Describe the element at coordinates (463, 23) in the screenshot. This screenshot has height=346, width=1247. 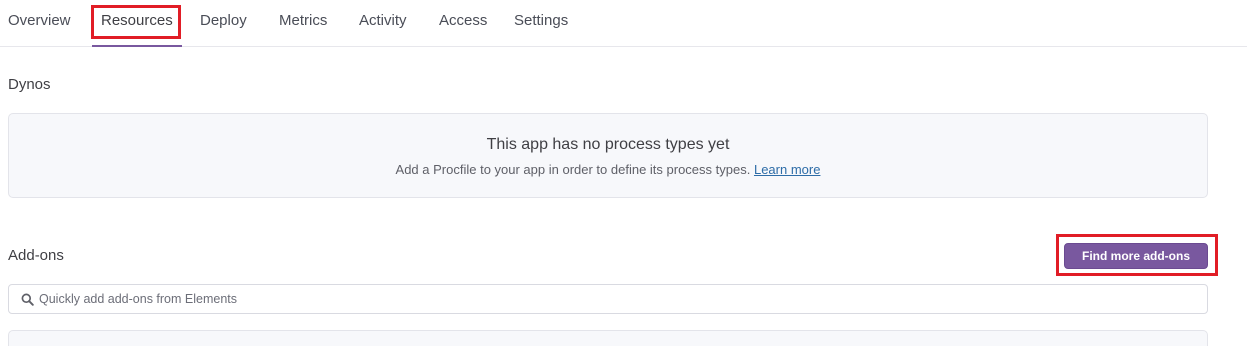
I see `tab-access: Access` at that location.